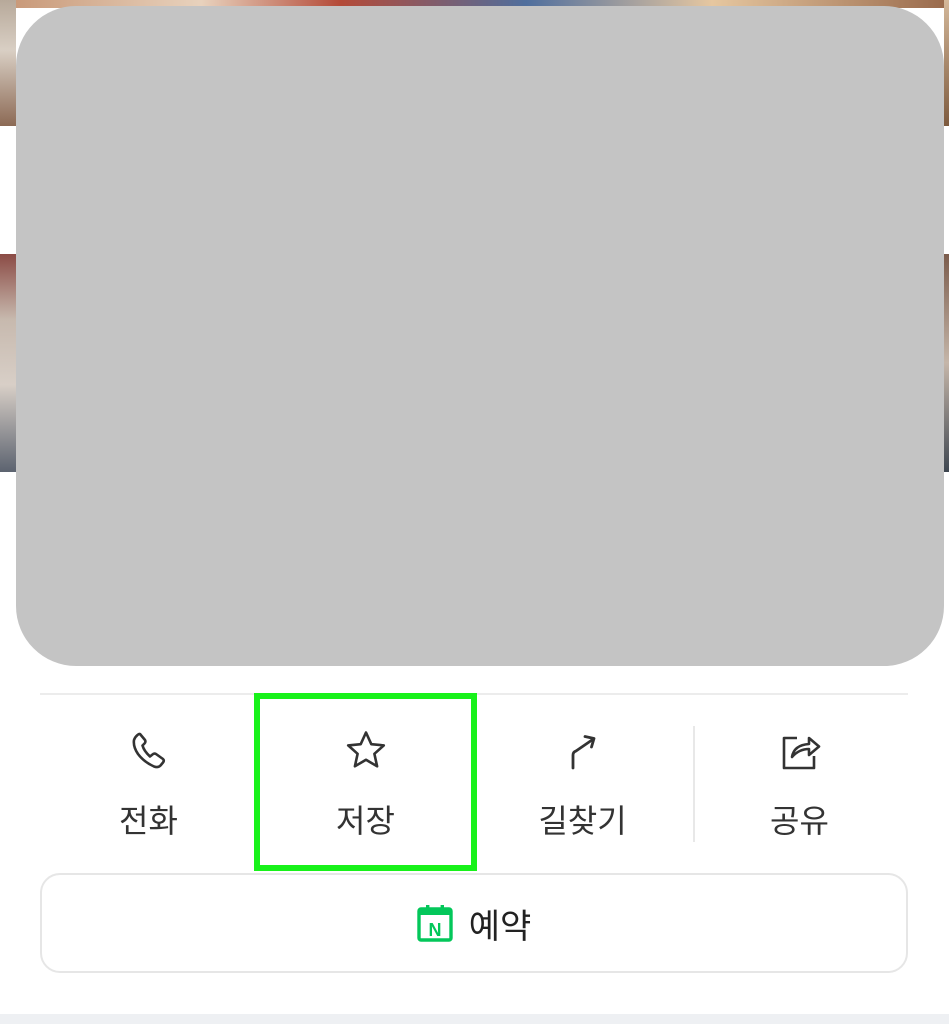 This screenshot has height=1024, width=949. What do you see at coordinates (148, 782) in the screenshot?
I see `call-button: 전화` at bounding box center [148, 782].